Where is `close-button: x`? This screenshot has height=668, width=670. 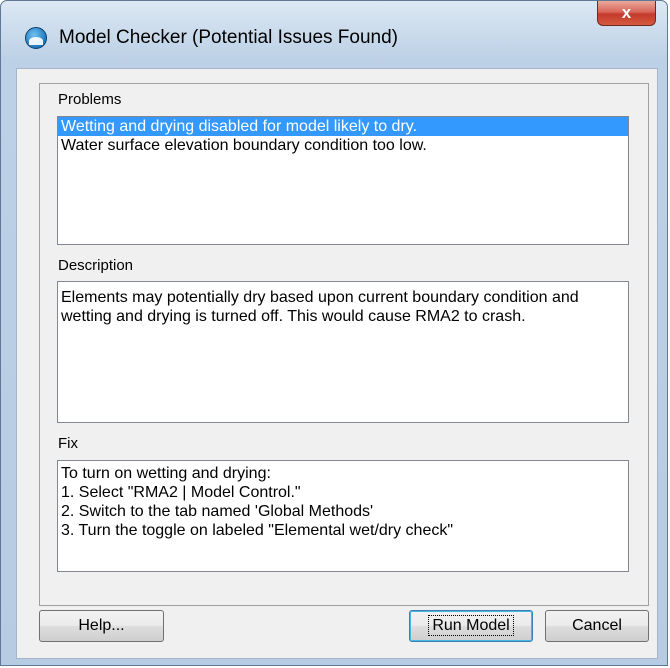 close-button: x is located at coordinates (626, 13).